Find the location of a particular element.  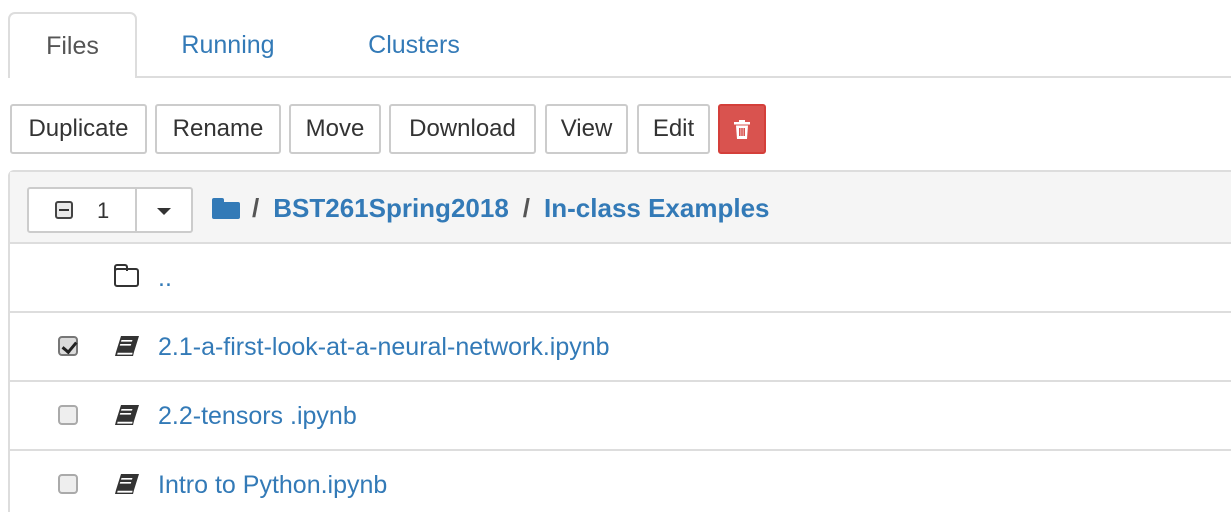

partial-select-icon is located at coordinates (64, 210).